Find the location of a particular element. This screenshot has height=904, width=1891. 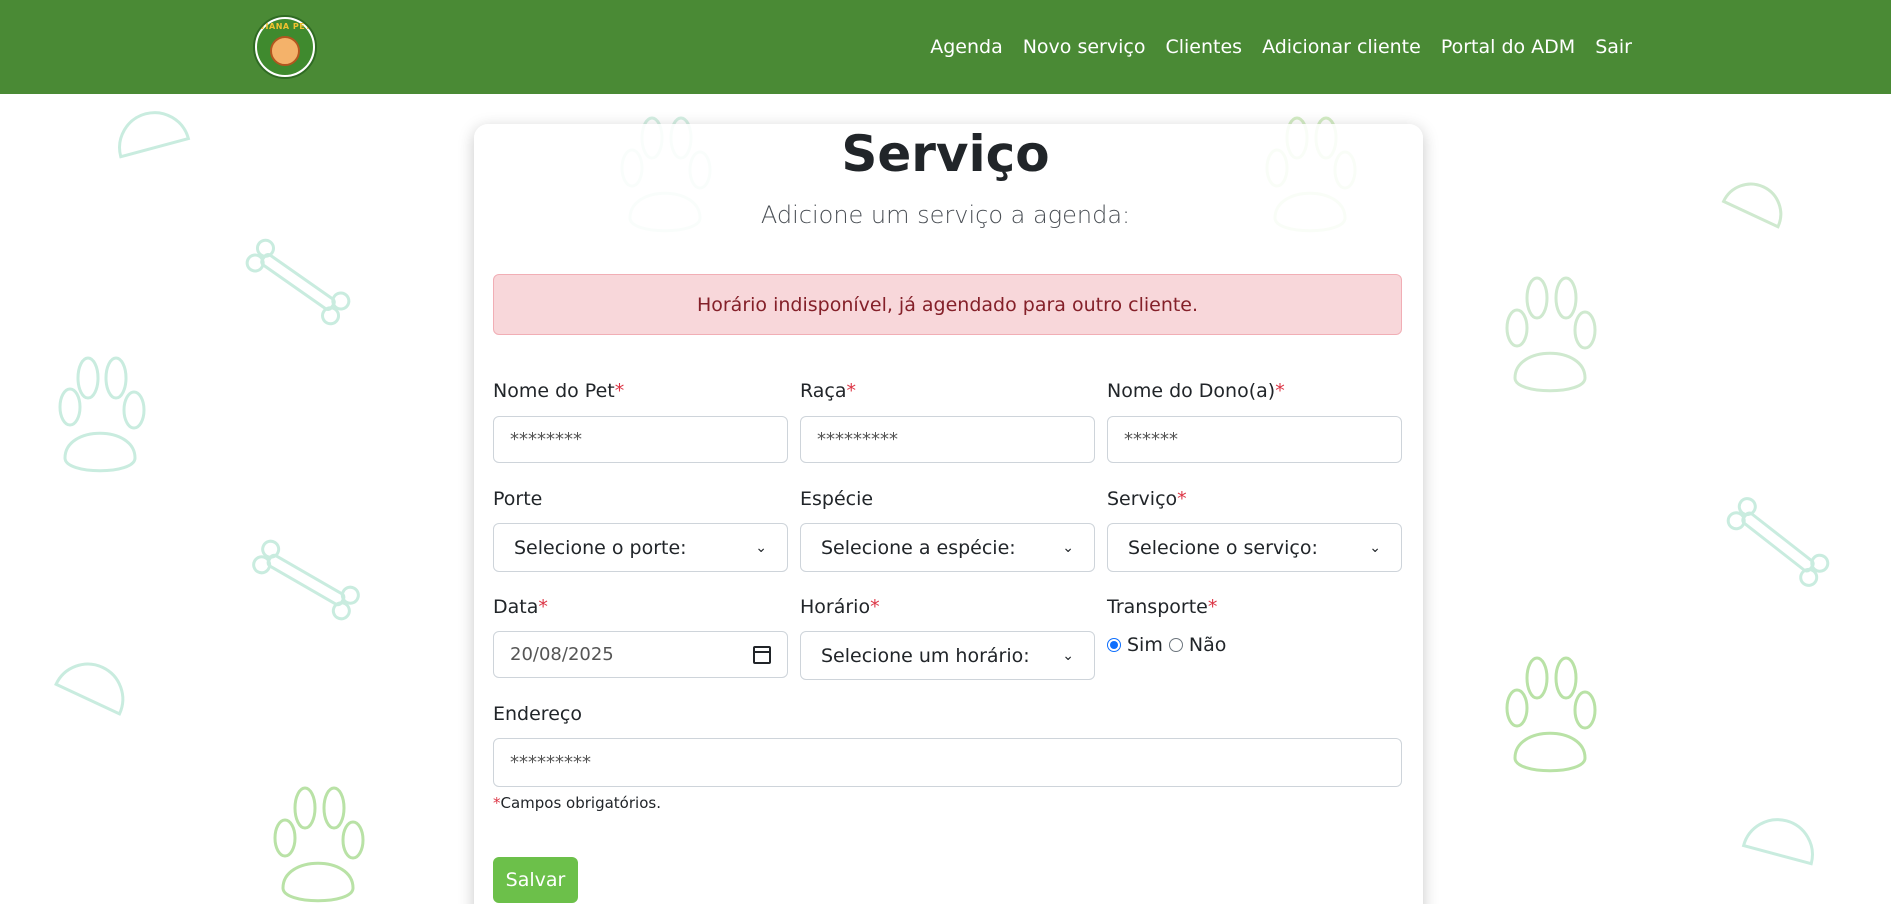

service-label: Serviço* is located at coordinates (1147, 499).